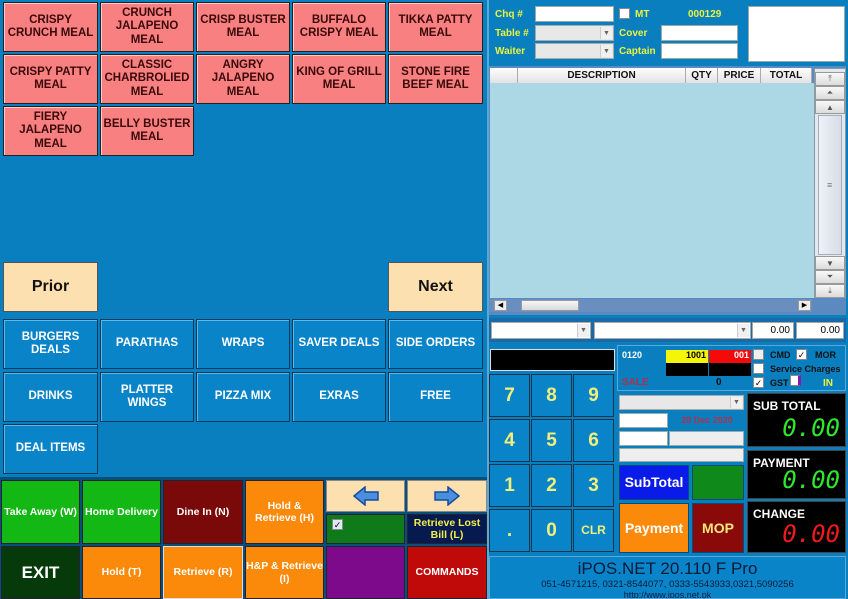 Image resolution: width=848 pixels, height=599 pixels. I want to click on category-button: FREE, so click(435, 397).